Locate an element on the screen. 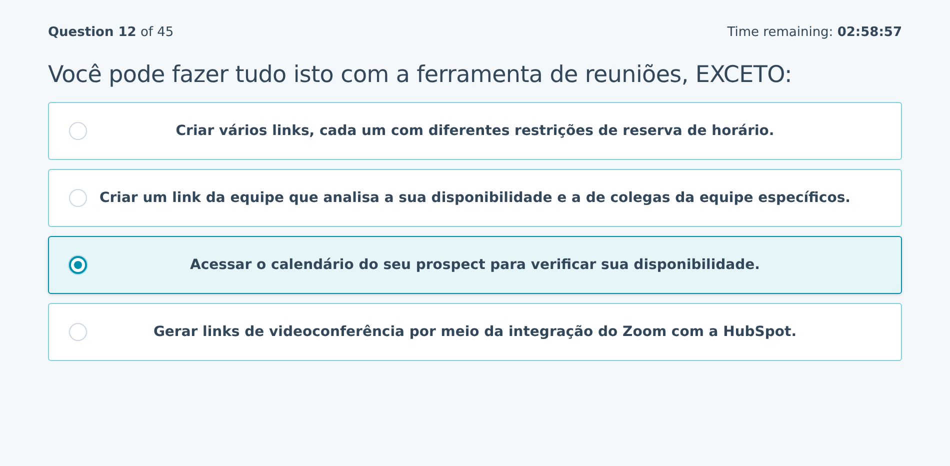 Image resolution: width=950 pixels, height=466 pixels. question-text: Você pode fazer tudo isto com a ferramenta de reuniões, EXCETO: is located at coordinates (420, 75).